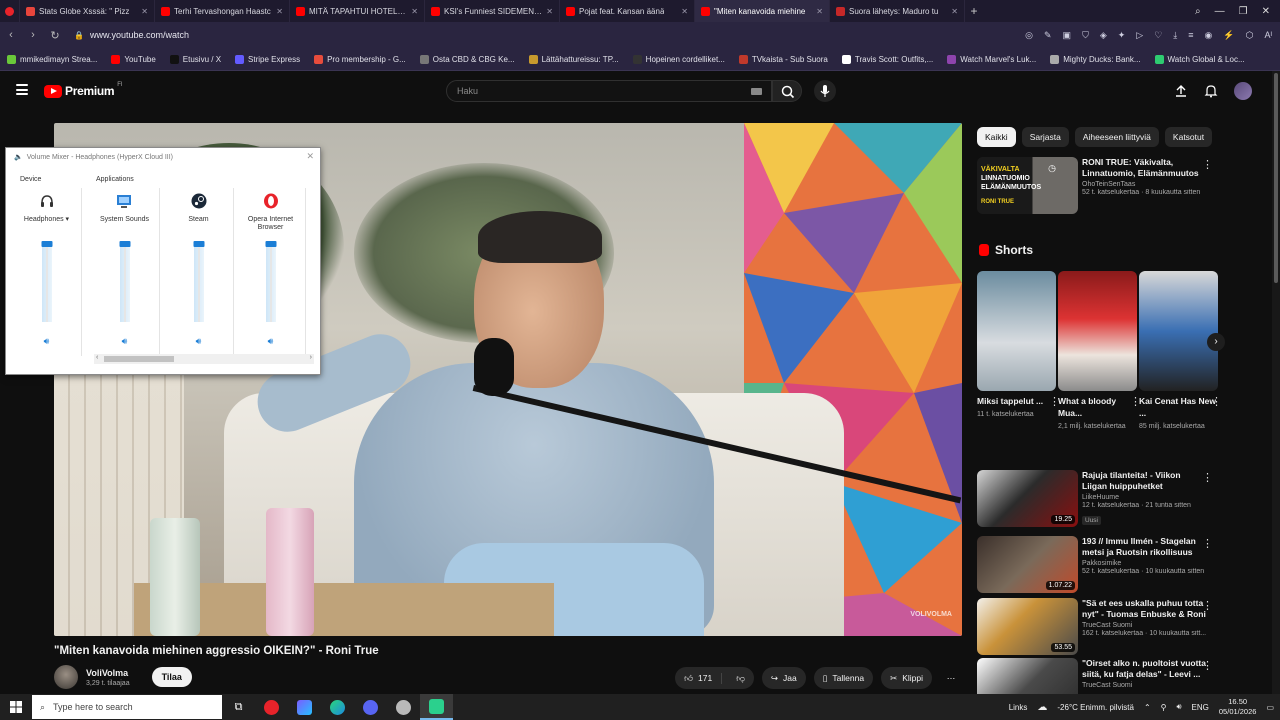  What do you see at coordinates (1238, 707) in the screenshot?
I see `clock: 16.50 05/01/2026` at bounding box center [1238, 707].